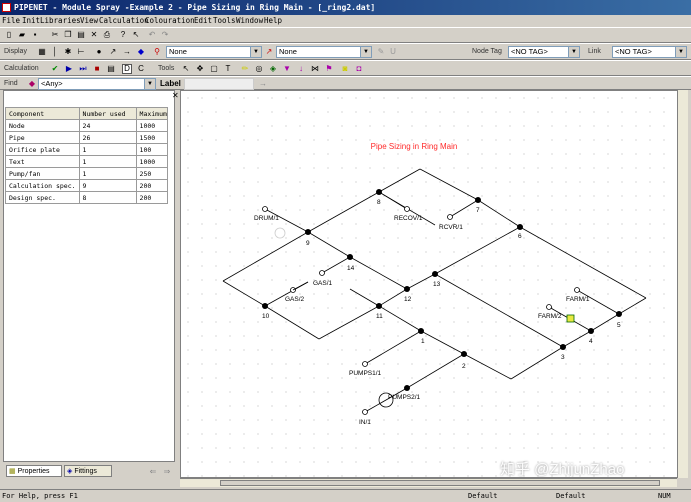 The width and height of the screenshot is (691, 502). Describe the element at coordinates (81, 35) in the screenshot. I see `paste-icon: ▤` at that location.